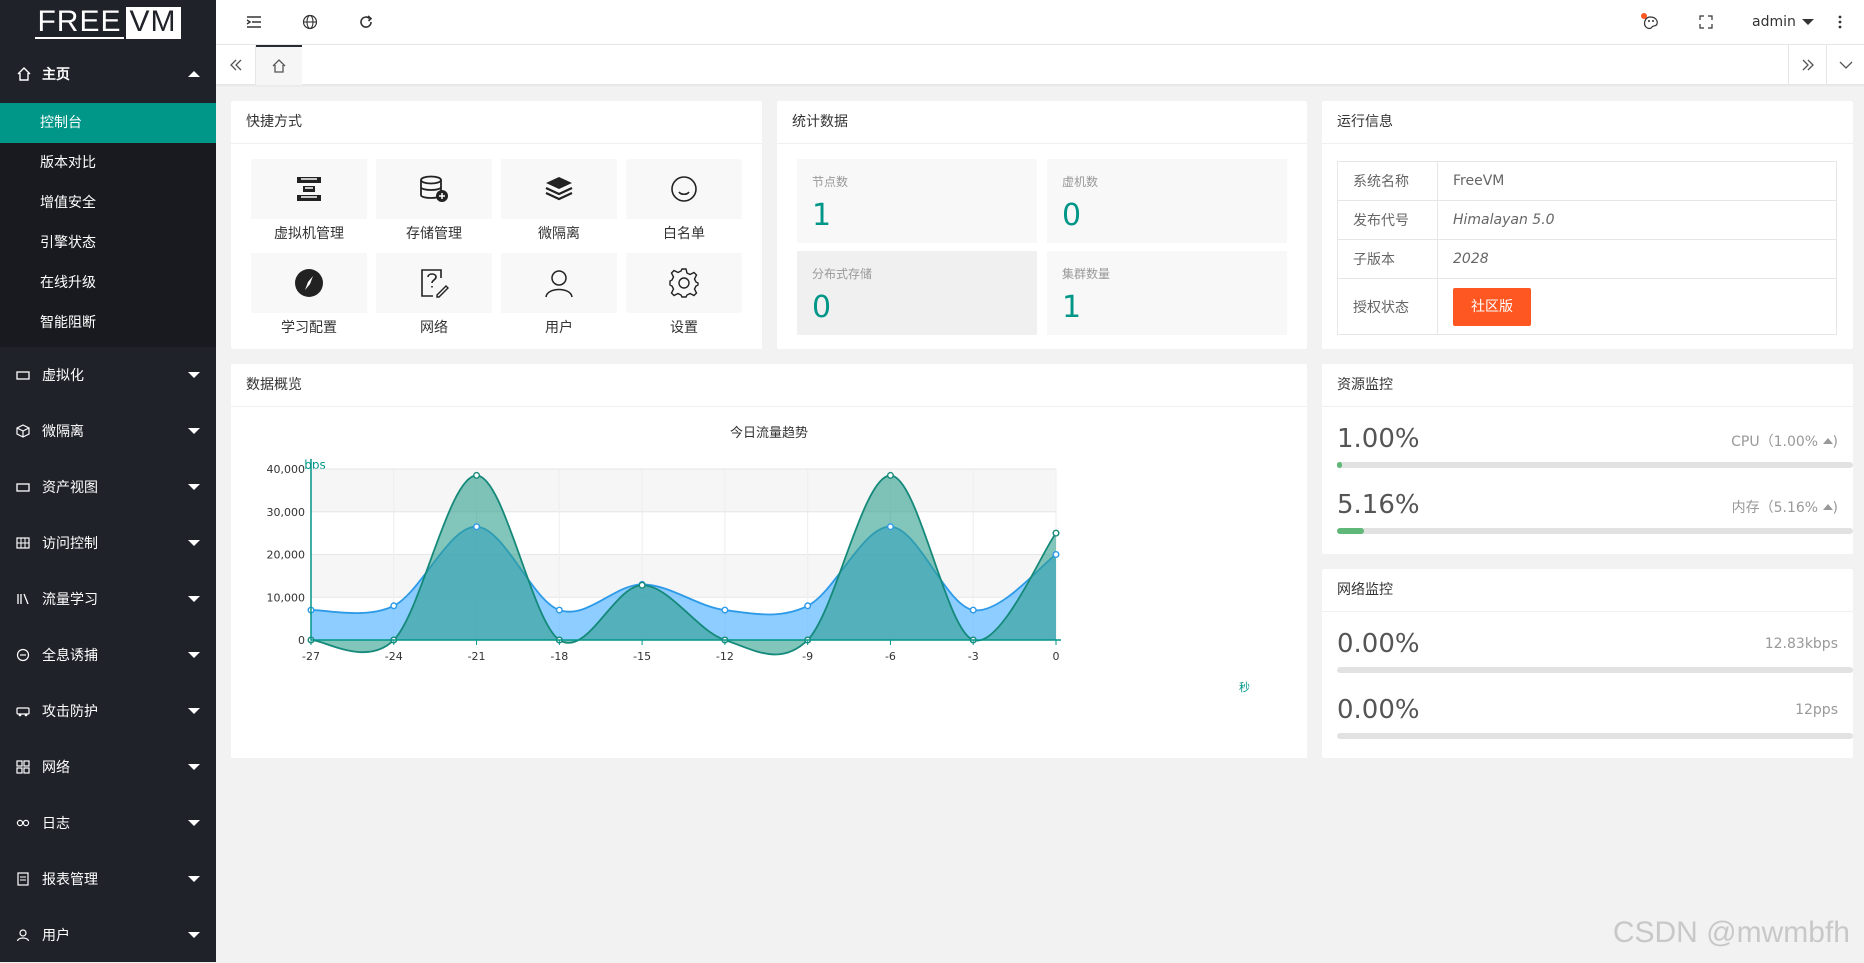 This screenshot has width=1864, height=963. What do you see at coordinates (108, 123) in the screenshot?
I see `nav-item-console: 控制台` at bounding box center [108, 123].